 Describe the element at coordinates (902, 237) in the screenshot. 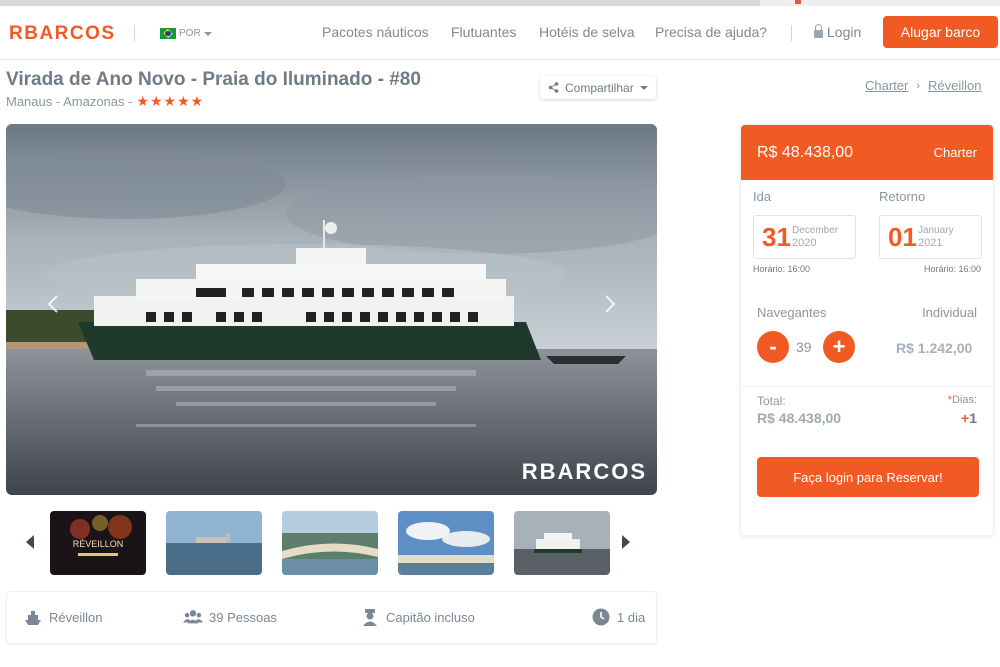

I see `retorno-day: 01` at that location.